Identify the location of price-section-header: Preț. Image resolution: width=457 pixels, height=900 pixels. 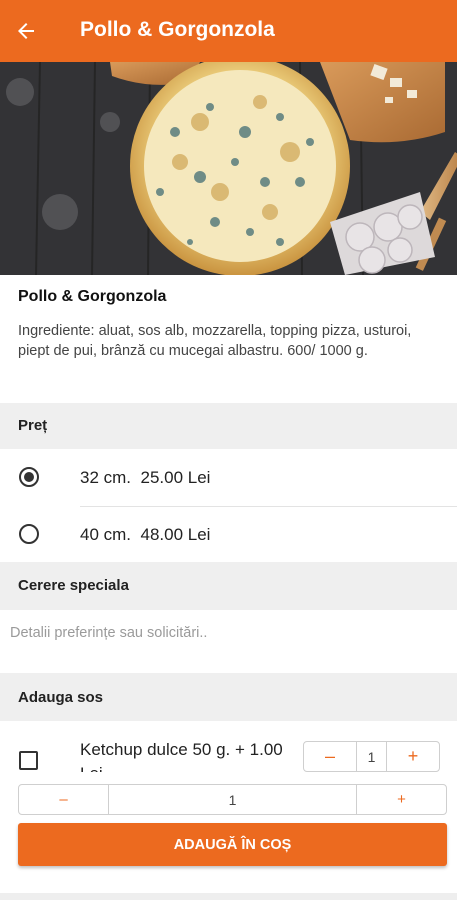
(228, 426).